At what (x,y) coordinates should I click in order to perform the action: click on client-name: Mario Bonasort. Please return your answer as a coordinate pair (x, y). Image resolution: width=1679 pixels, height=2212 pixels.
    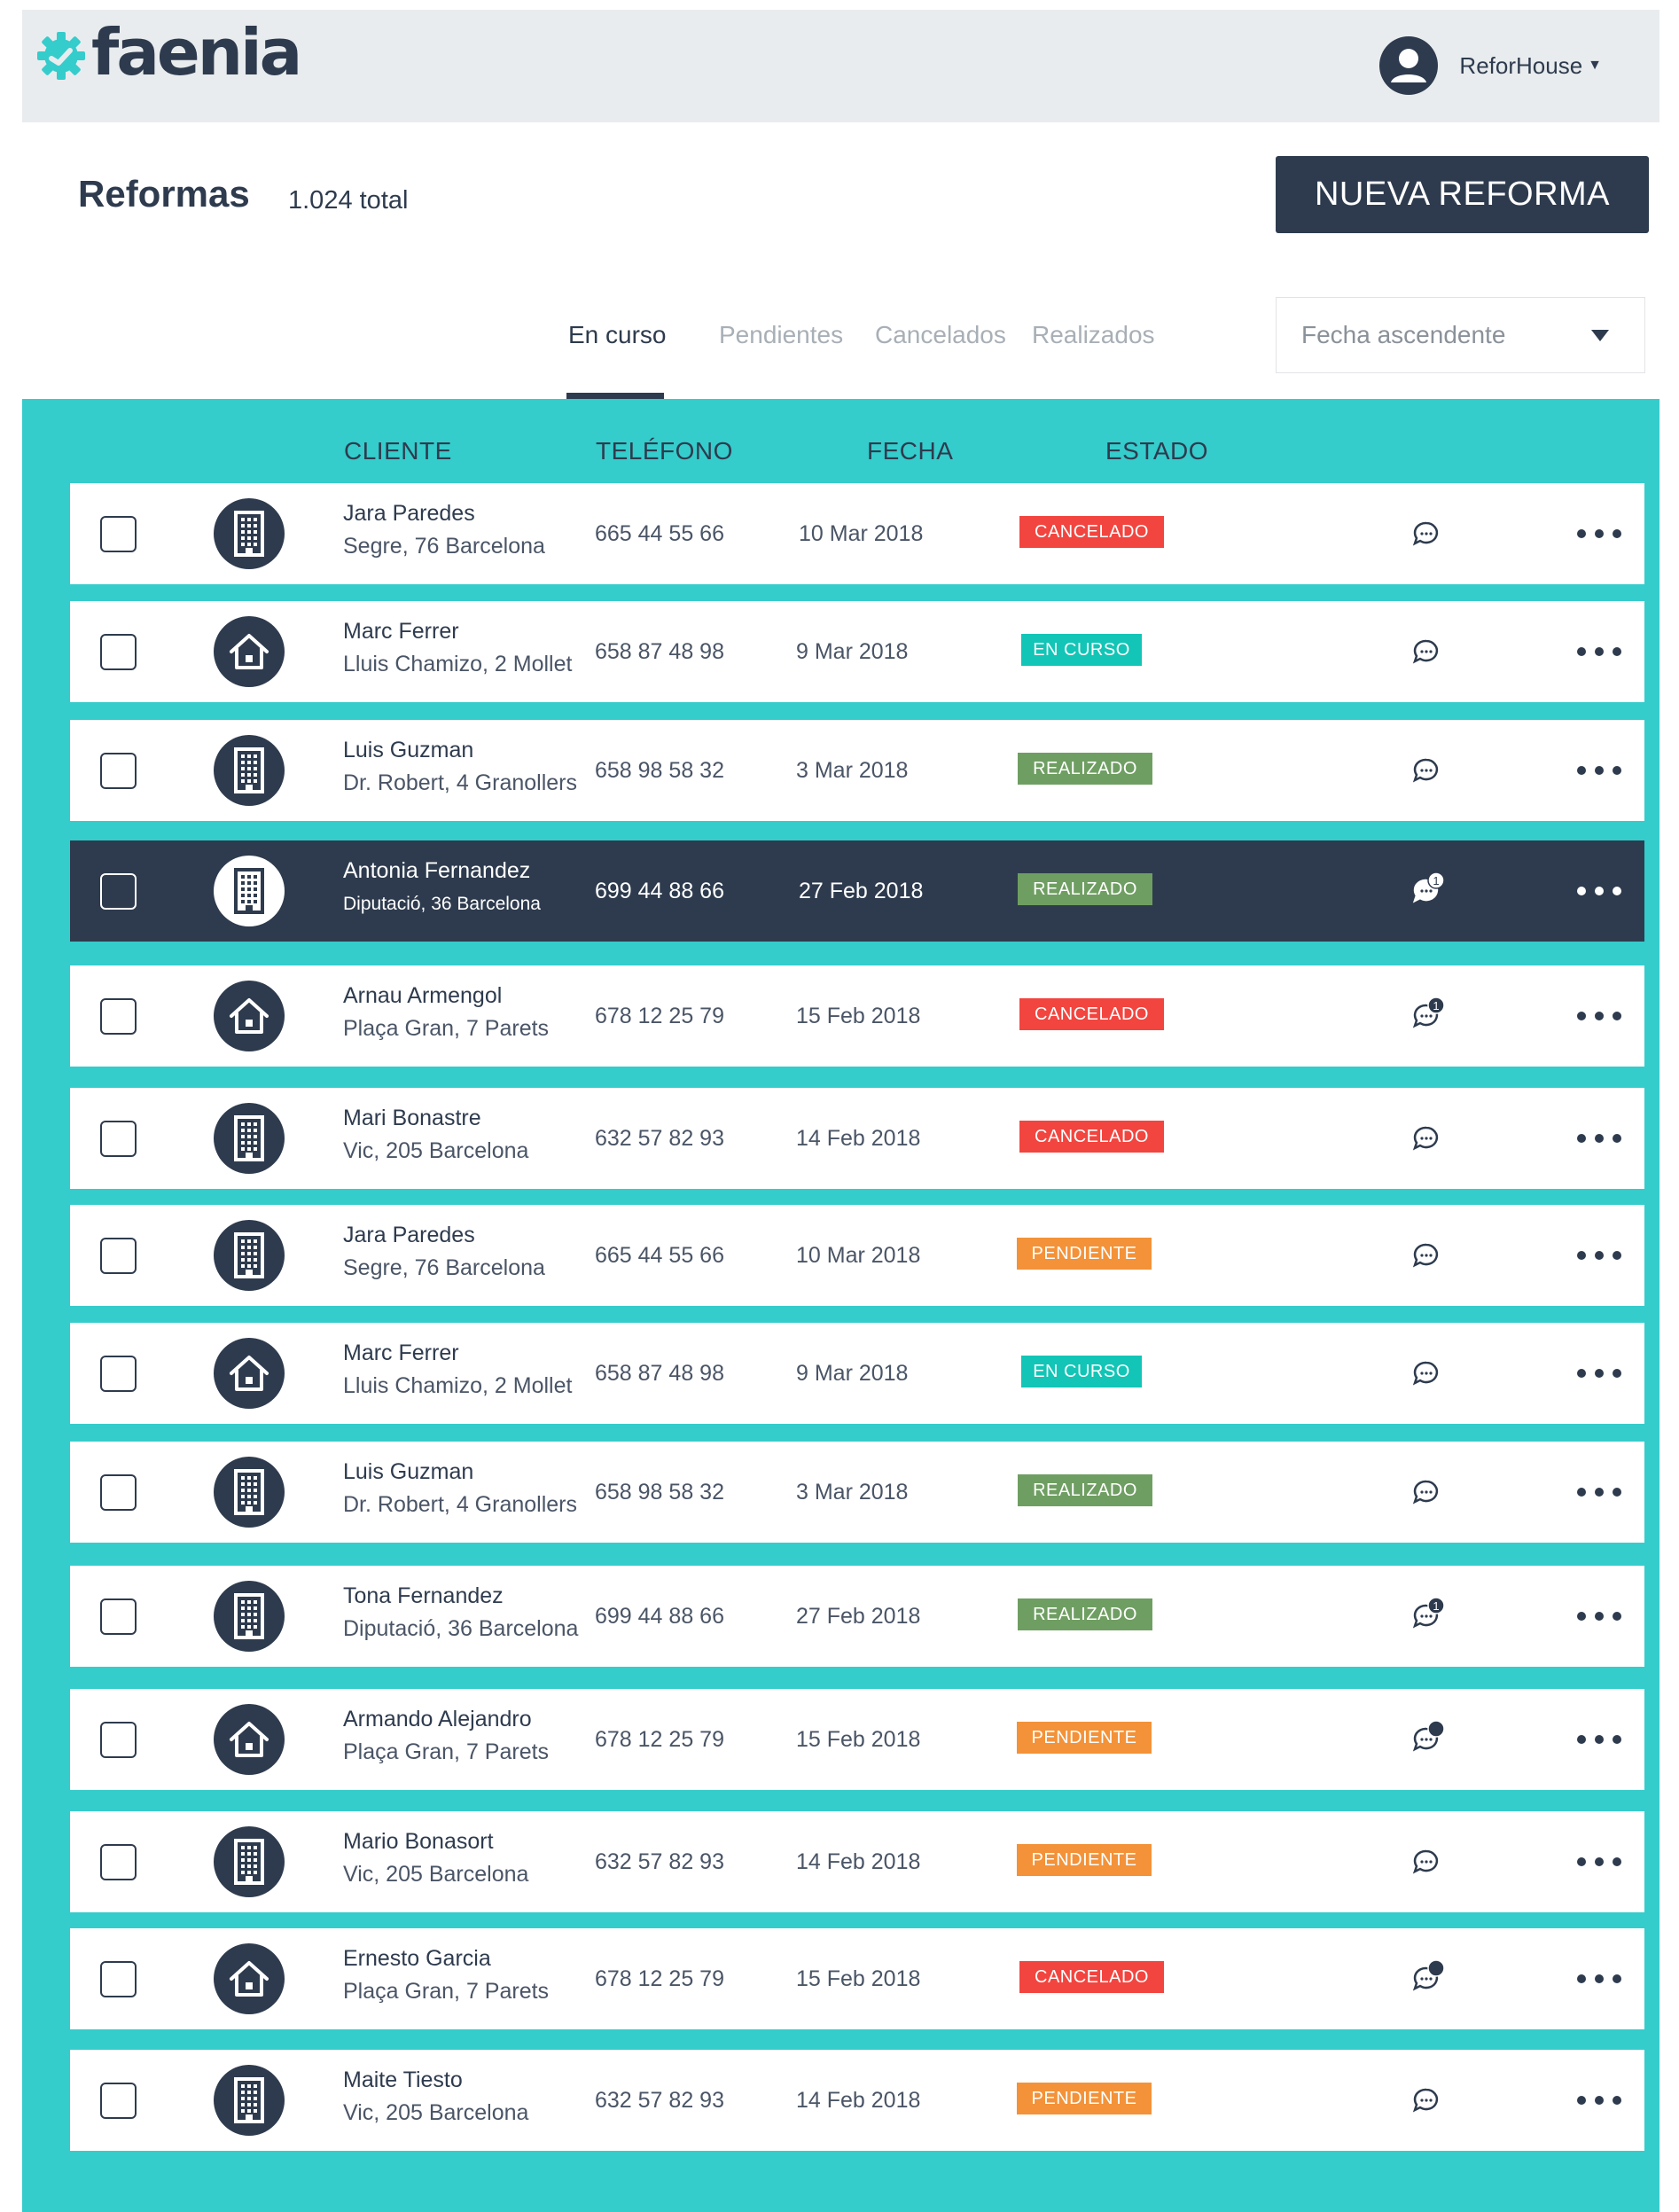
    Looking at the image, I should click on (419, 1842).